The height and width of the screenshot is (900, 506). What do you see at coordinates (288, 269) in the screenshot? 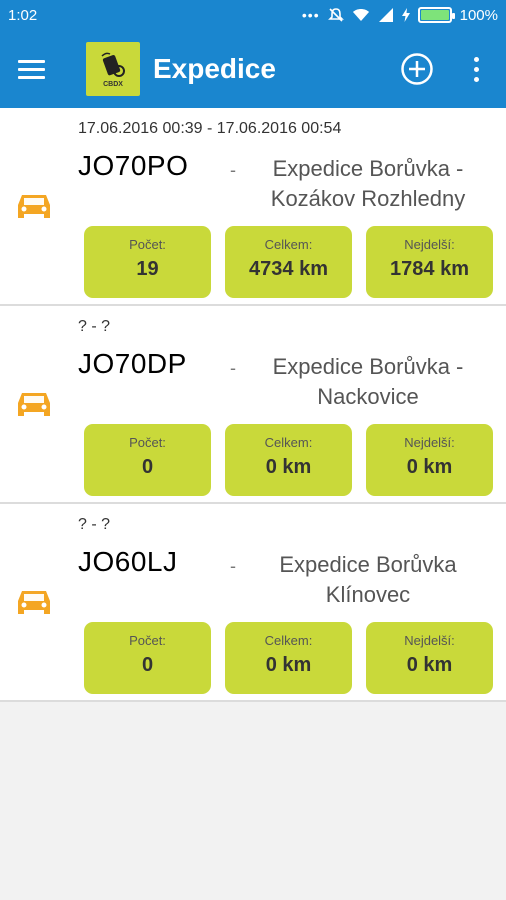
I see `stat-value: 4734 km` at bounding box center [288, 269].